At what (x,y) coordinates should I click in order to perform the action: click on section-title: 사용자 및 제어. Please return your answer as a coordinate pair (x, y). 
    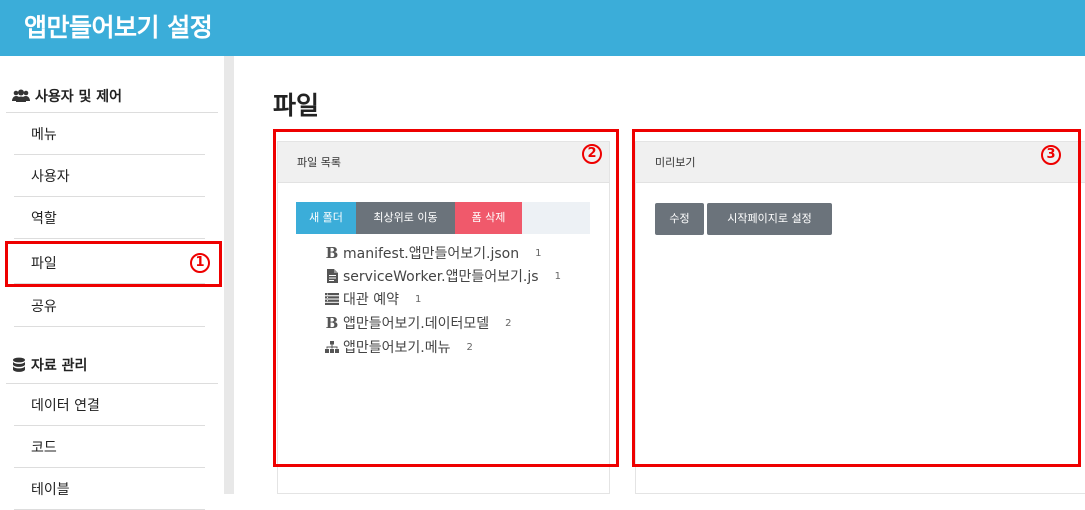
    Looking at the image, I should click on (79, 97).